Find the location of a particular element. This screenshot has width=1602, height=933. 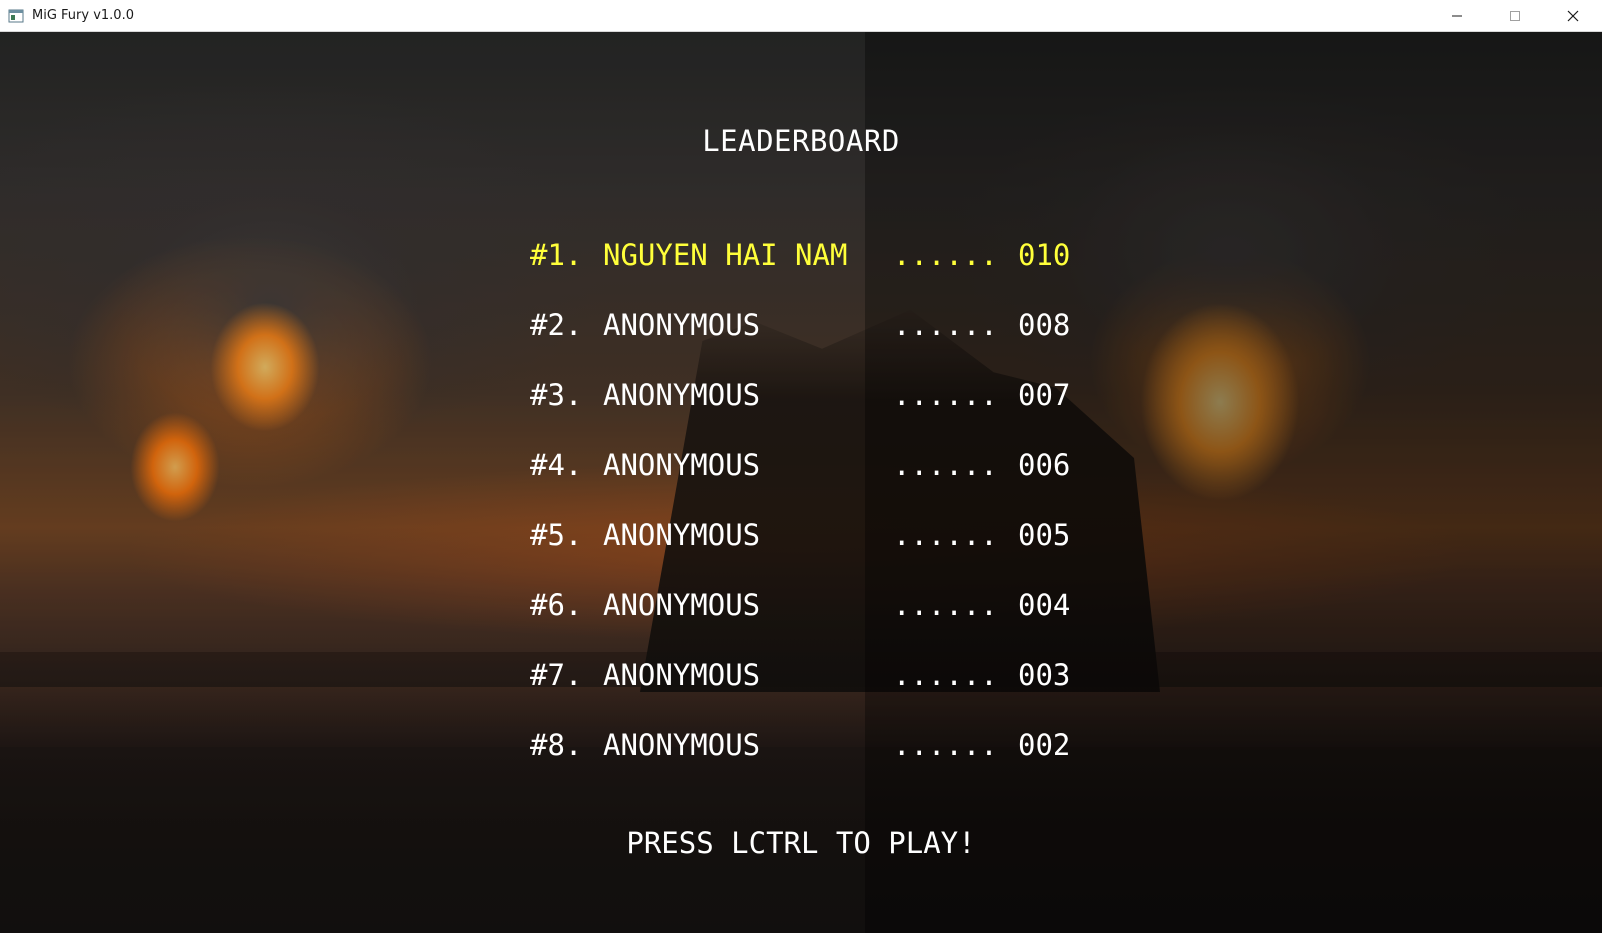

close-button is located at coordinates (1573, 16).